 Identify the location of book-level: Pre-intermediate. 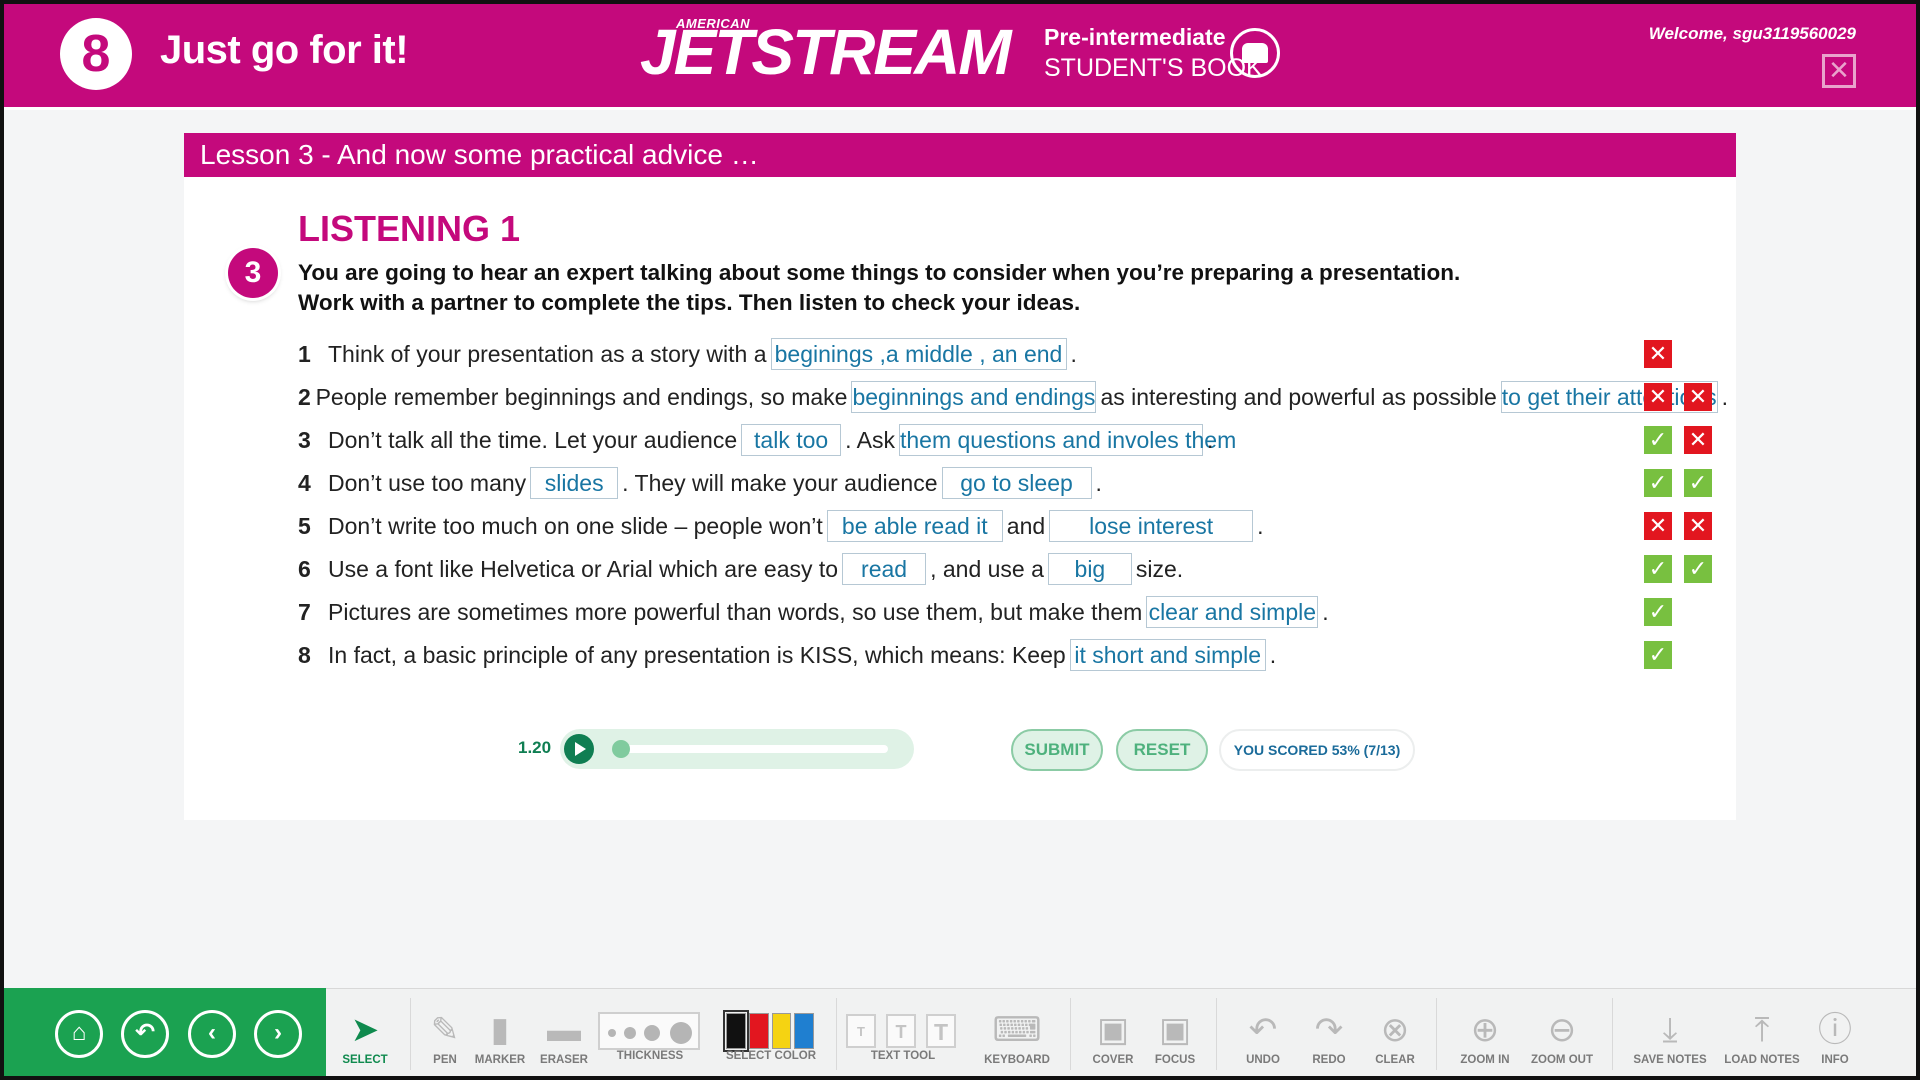
(1135, 37).